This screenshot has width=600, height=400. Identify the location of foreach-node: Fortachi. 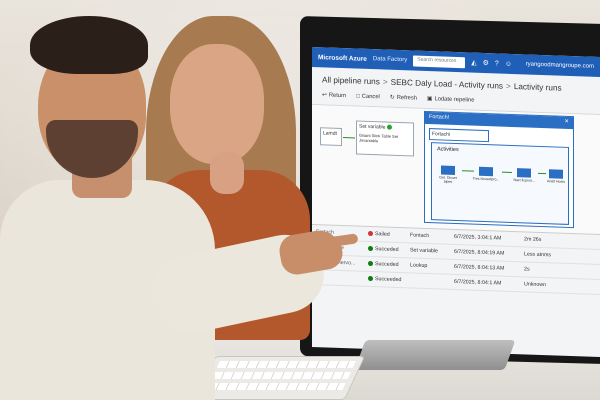
(459, 135).